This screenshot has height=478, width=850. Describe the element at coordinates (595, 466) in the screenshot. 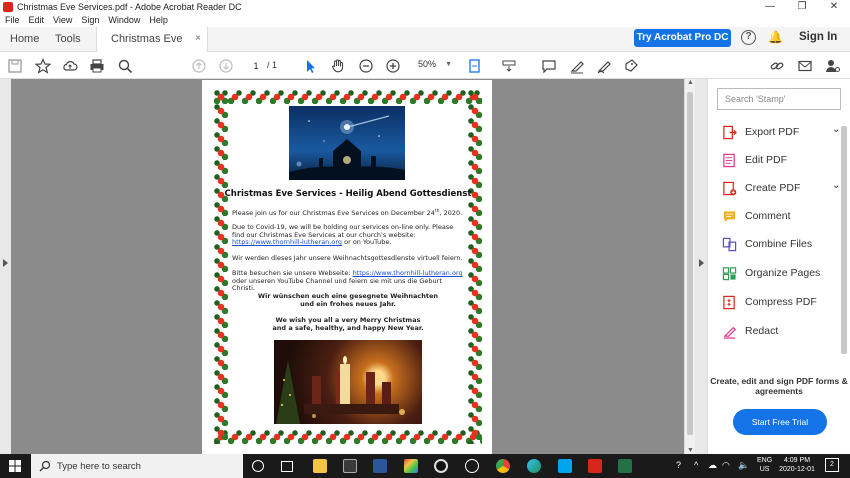

I see `acrobat-taskbar-icon` at that location.